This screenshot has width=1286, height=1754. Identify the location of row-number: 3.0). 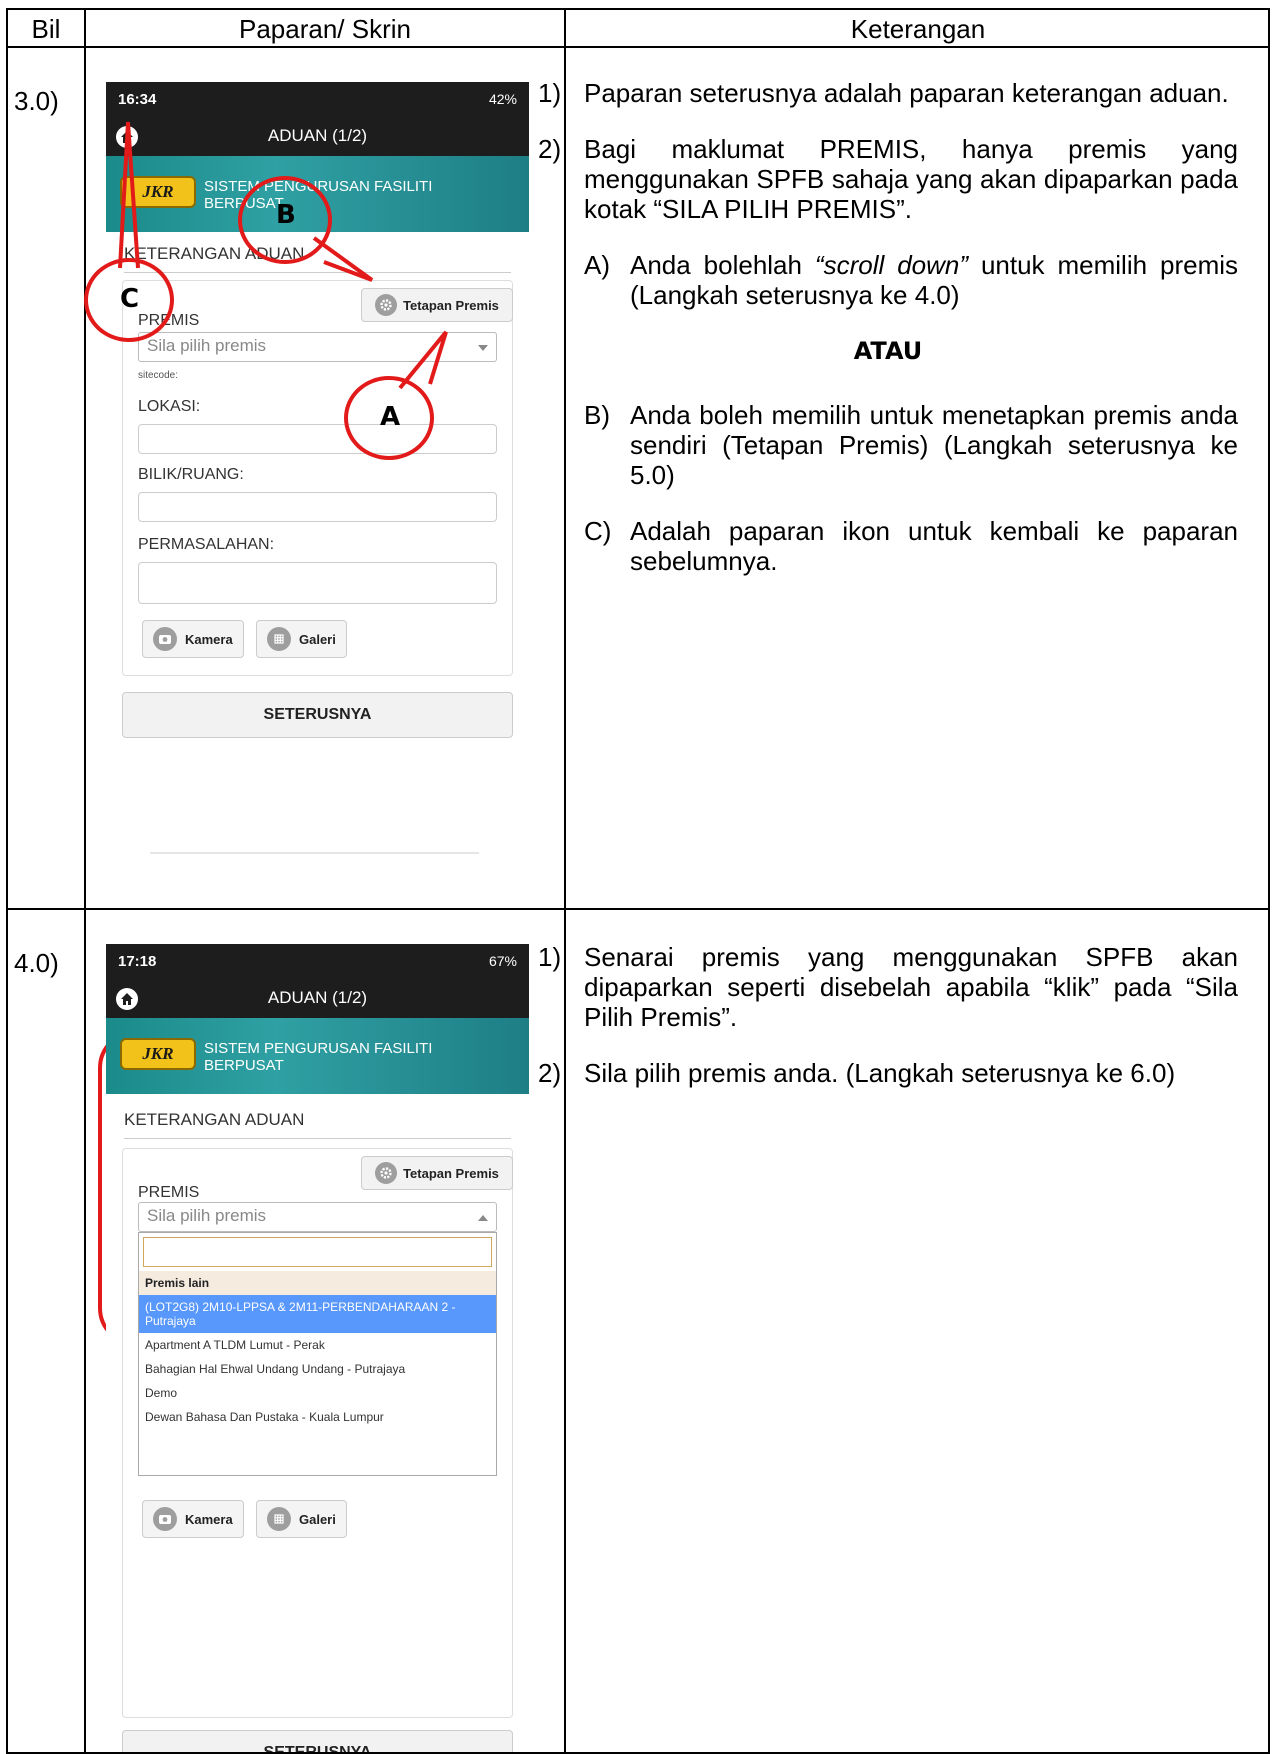
(36, 101).